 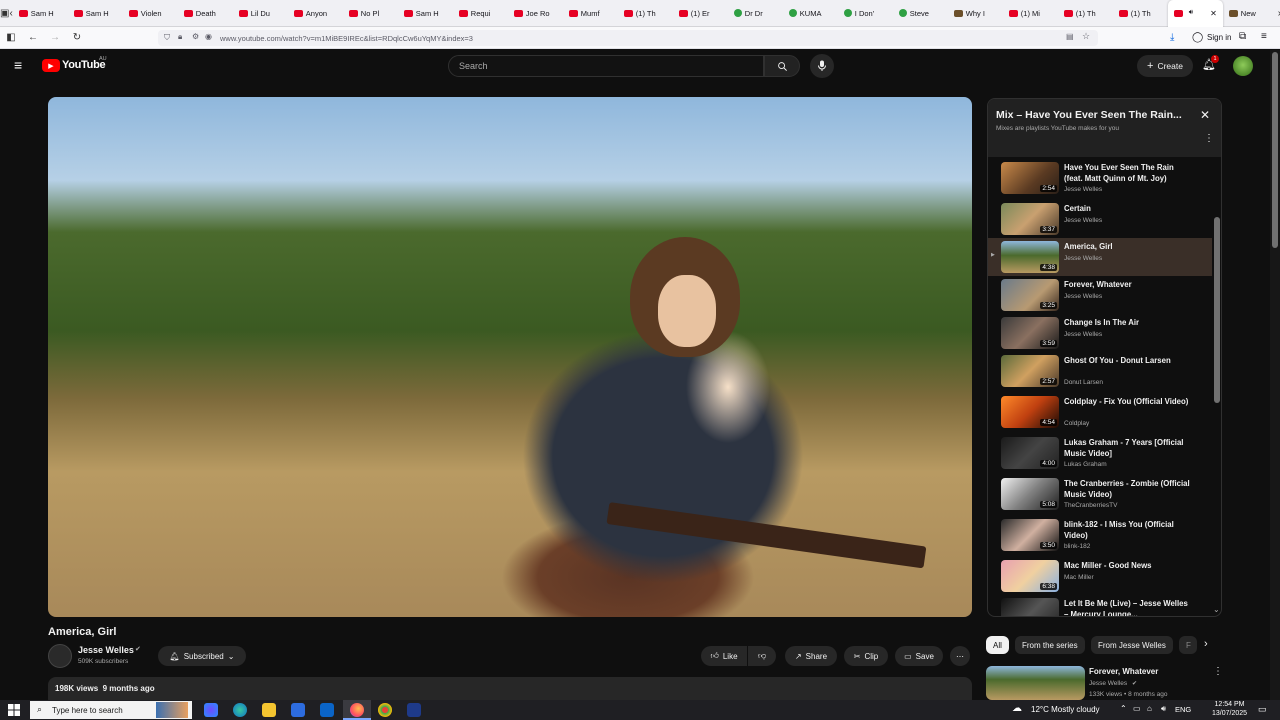 What do you see at coordinates (150, 13) in the screenshot?
I see `browser-tab: Violen` at bounding box center [150, 13].